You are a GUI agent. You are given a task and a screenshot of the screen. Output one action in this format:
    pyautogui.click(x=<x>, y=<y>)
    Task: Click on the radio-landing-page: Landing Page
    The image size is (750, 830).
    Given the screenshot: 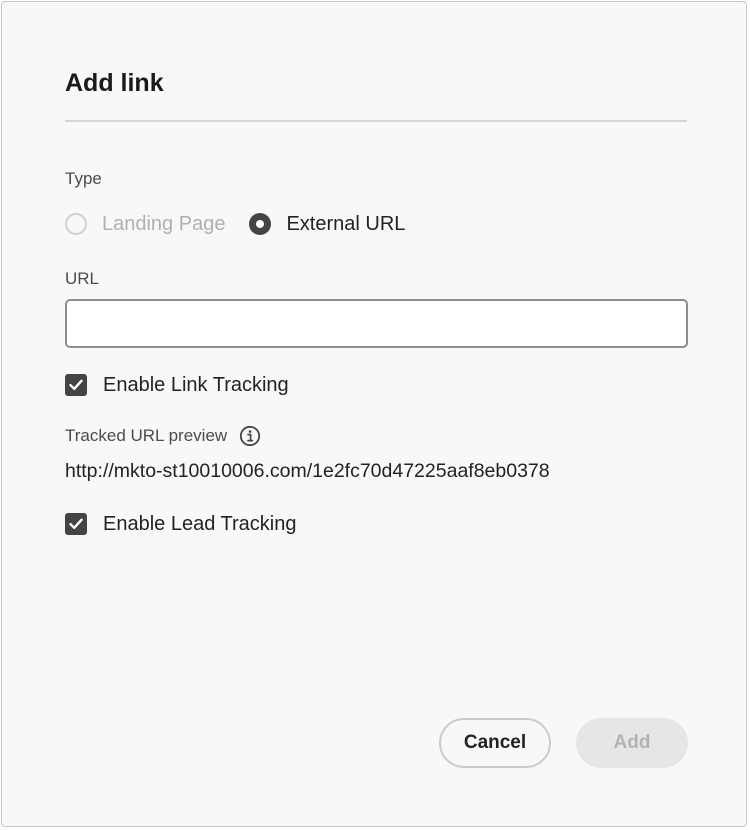 What is the action you would take?
    pyautogui.click(x=145, y=224)
    